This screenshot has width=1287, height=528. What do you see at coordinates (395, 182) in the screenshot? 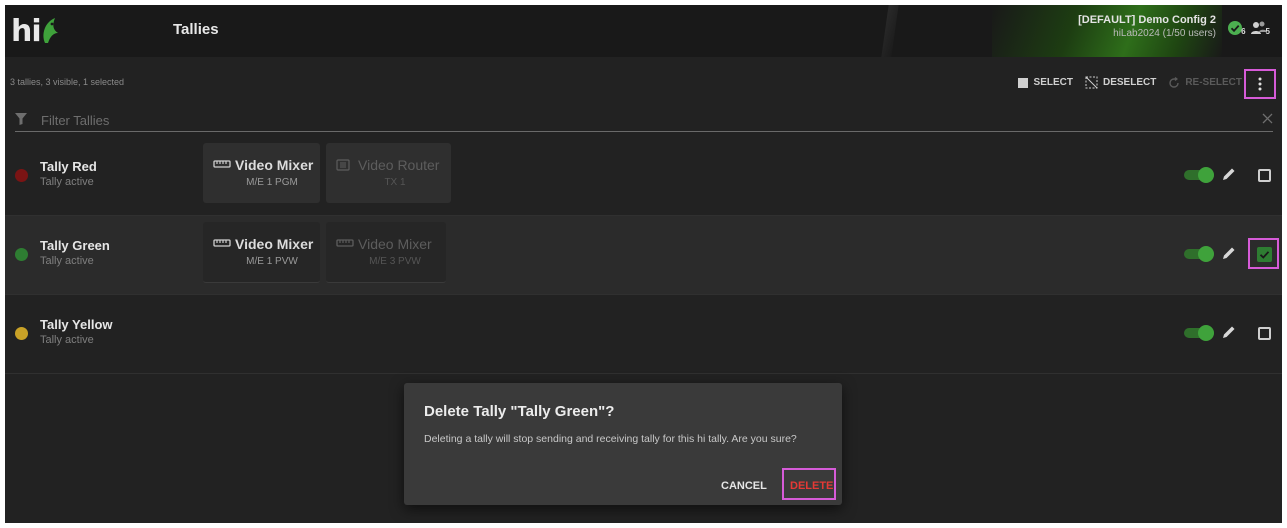
I see `source-detail: TX 1` at bounding box center [395, 182].